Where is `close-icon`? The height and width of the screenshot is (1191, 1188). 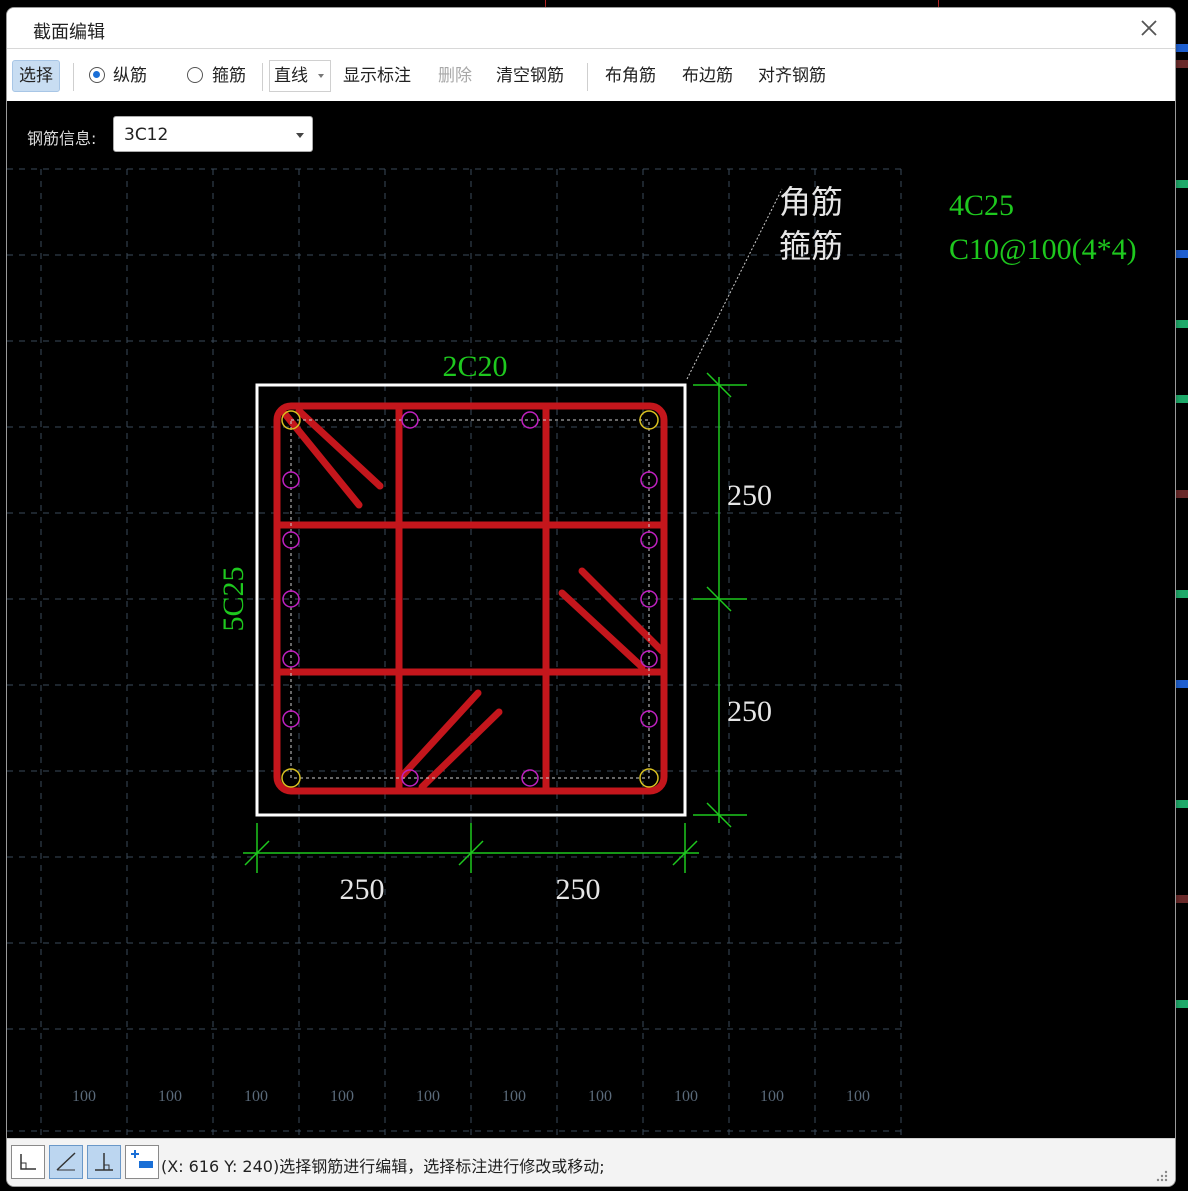
close-icon is located at coordinates (1149, 28).